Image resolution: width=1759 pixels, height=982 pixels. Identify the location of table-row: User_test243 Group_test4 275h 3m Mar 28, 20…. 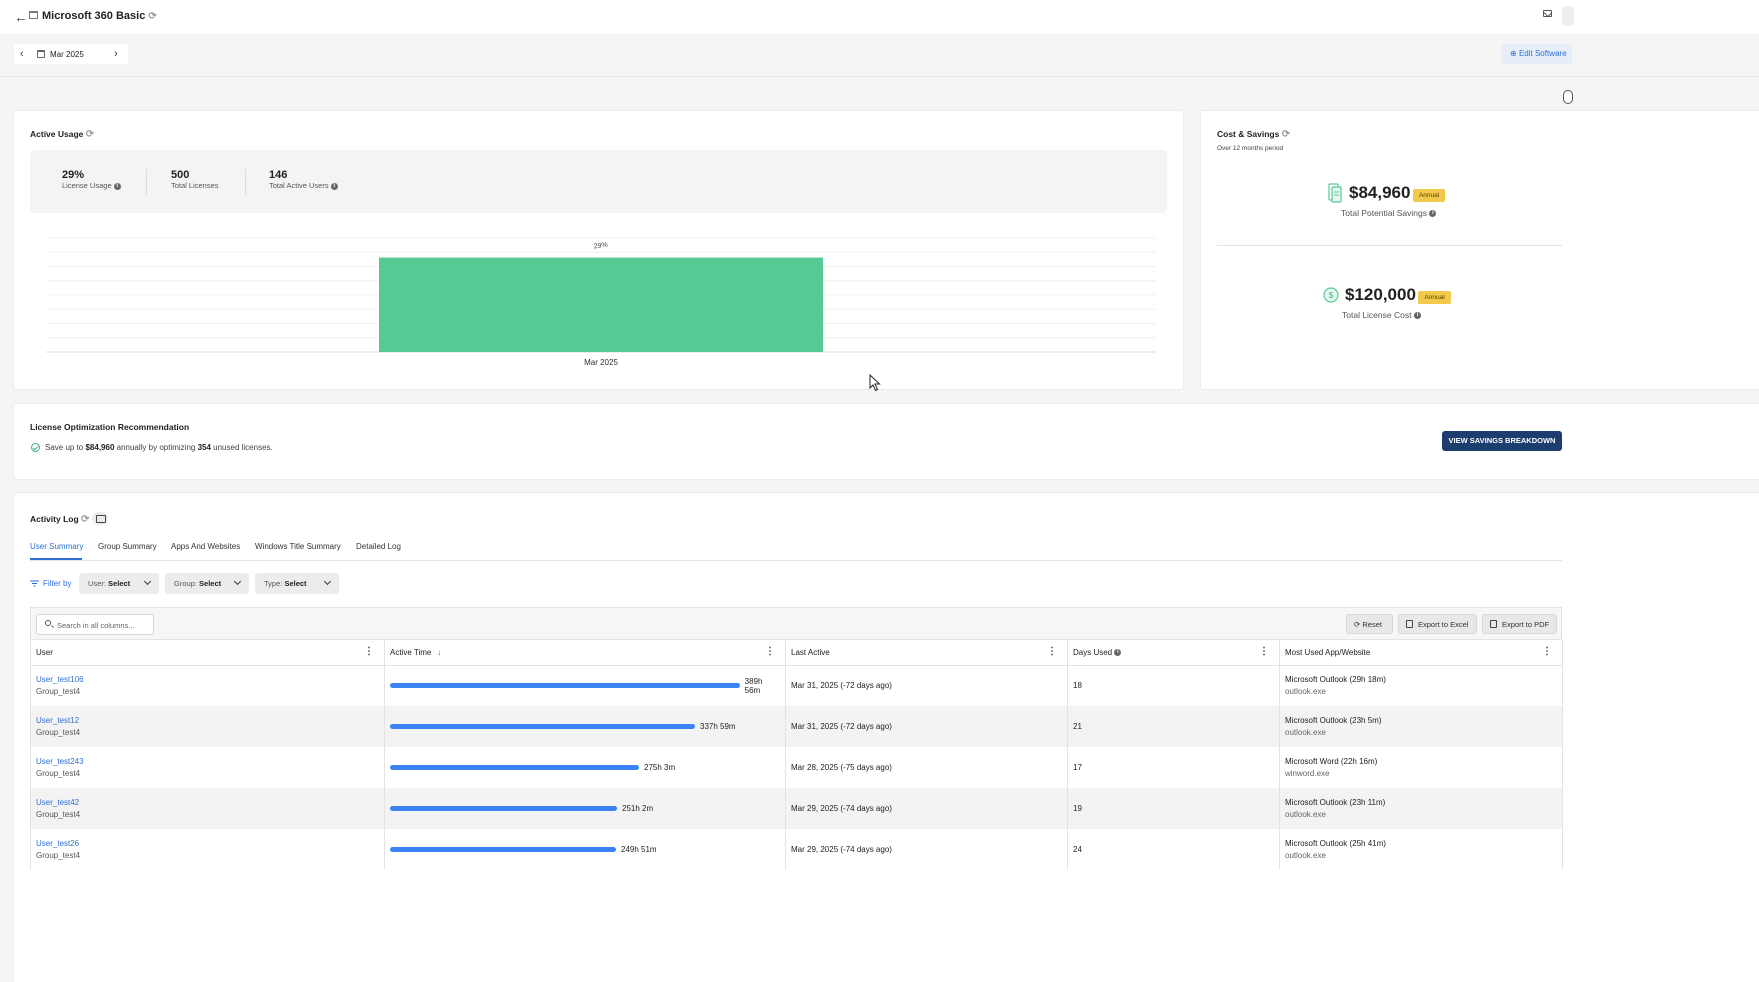
(796, 767).